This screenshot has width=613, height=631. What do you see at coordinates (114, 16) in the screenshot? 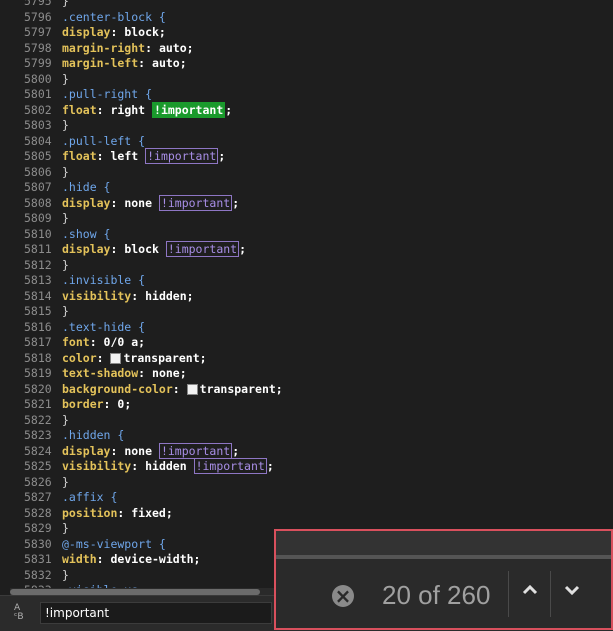
I see `code-token: .center-block {` at bounding box center [114, 16].